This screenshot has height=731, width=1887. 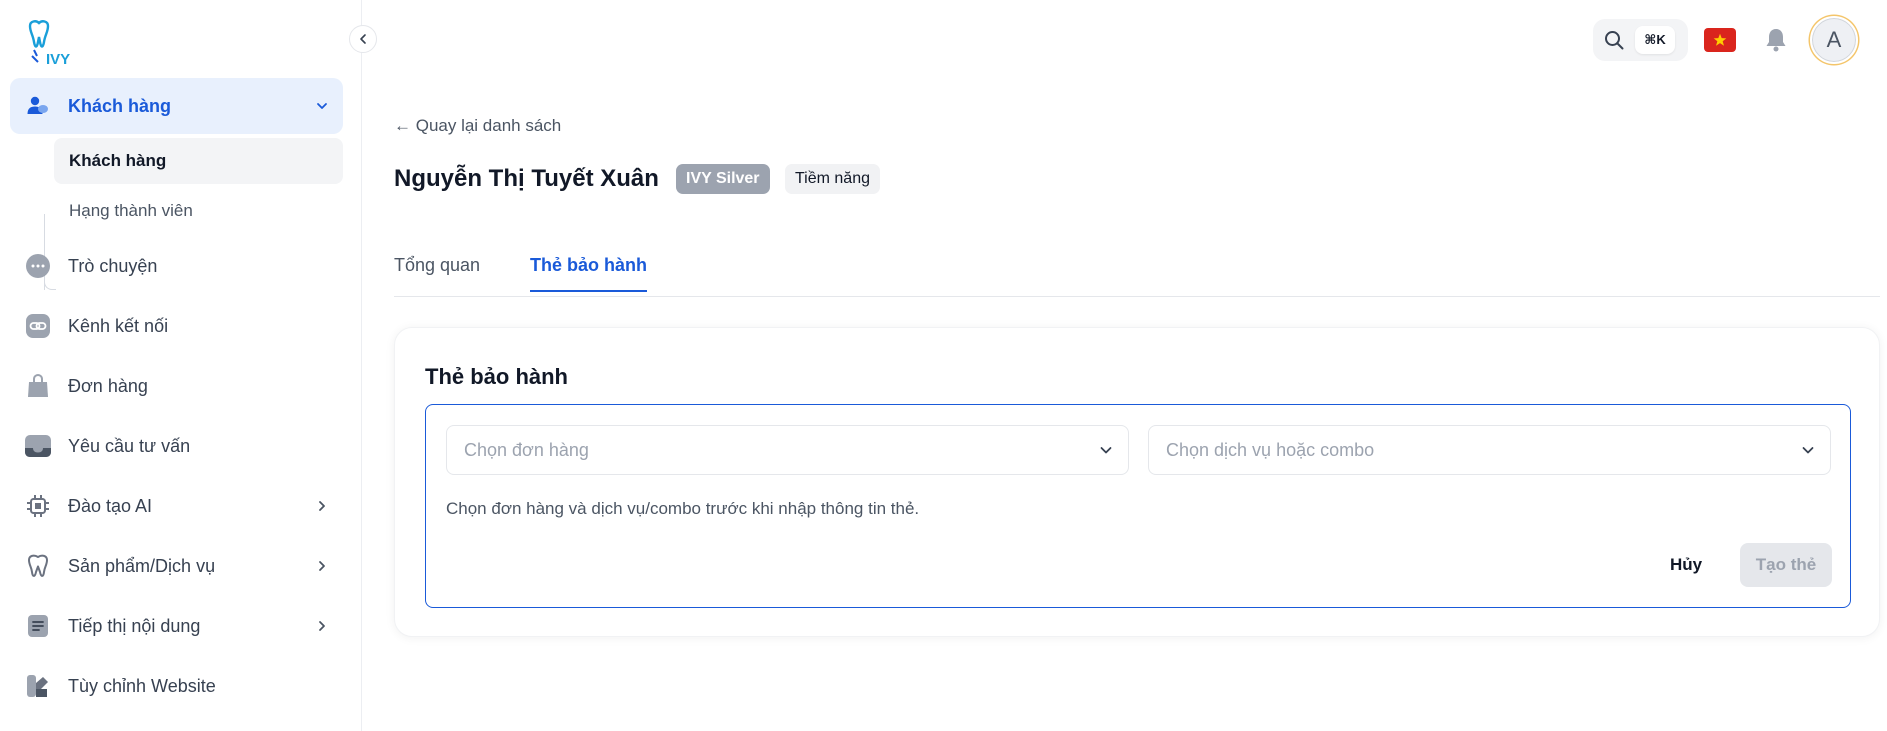 I want to click on tab-warranty-card: Thẻ bảo hành, so click(x=588, y=273).